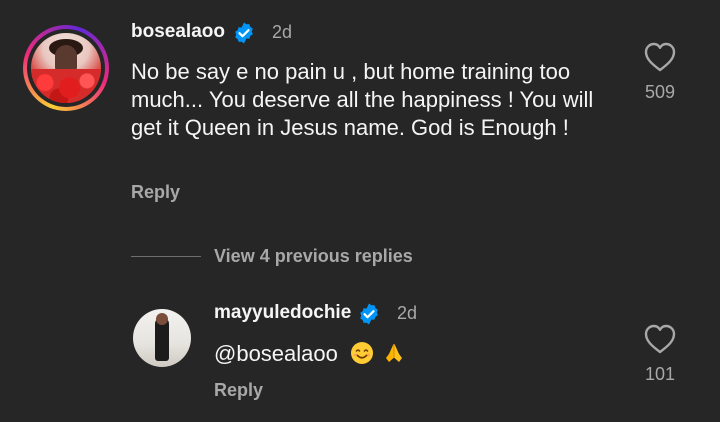  What do you see at coordinates (276, 353) in the screenshot?
I see `reply-mention: @bosealaoo` at bounding box center [276, 353].